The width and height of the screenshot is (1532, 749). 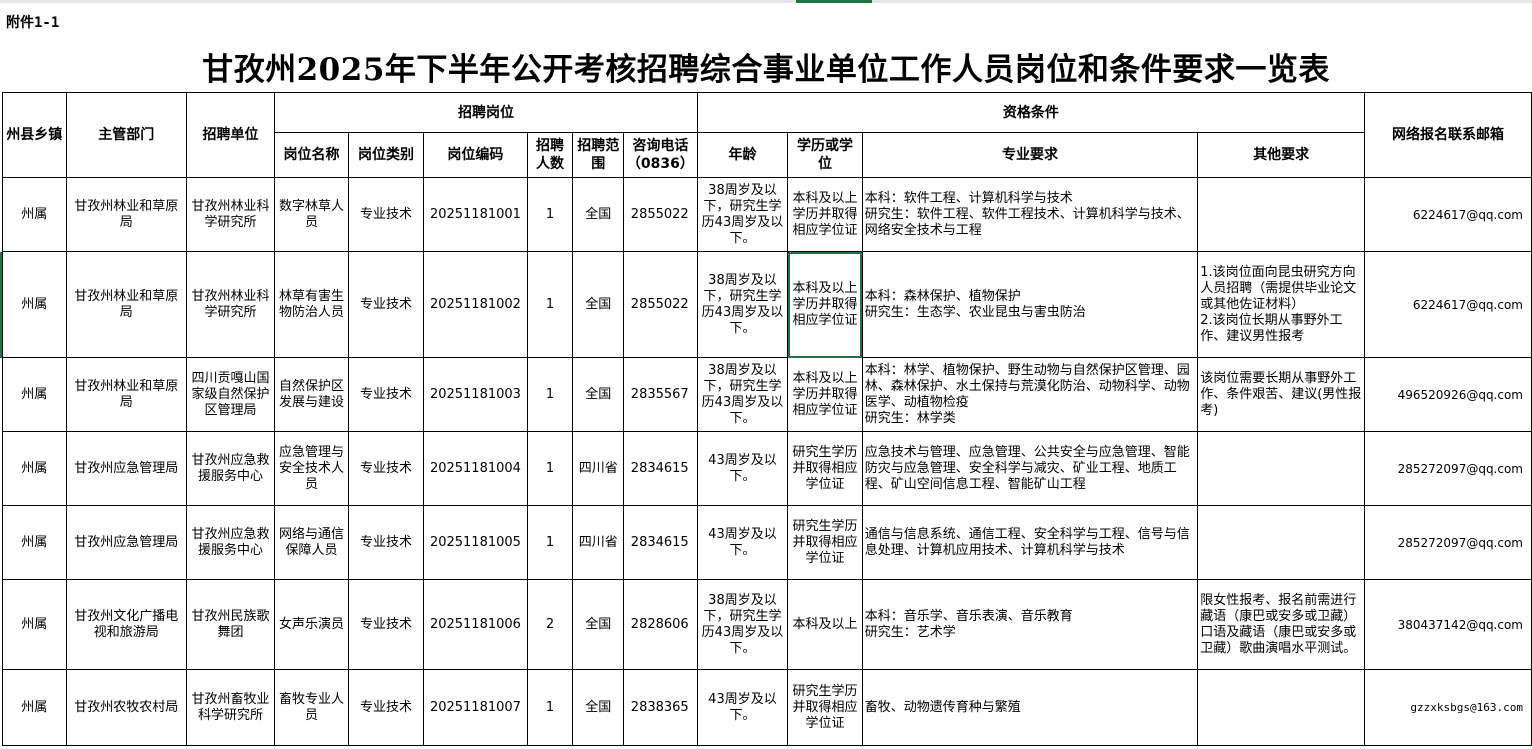 What do you see at coordinates (32, 22) in the screenshot?
I see `annex-label: 附件1-1` at bounding box center [32, 22].